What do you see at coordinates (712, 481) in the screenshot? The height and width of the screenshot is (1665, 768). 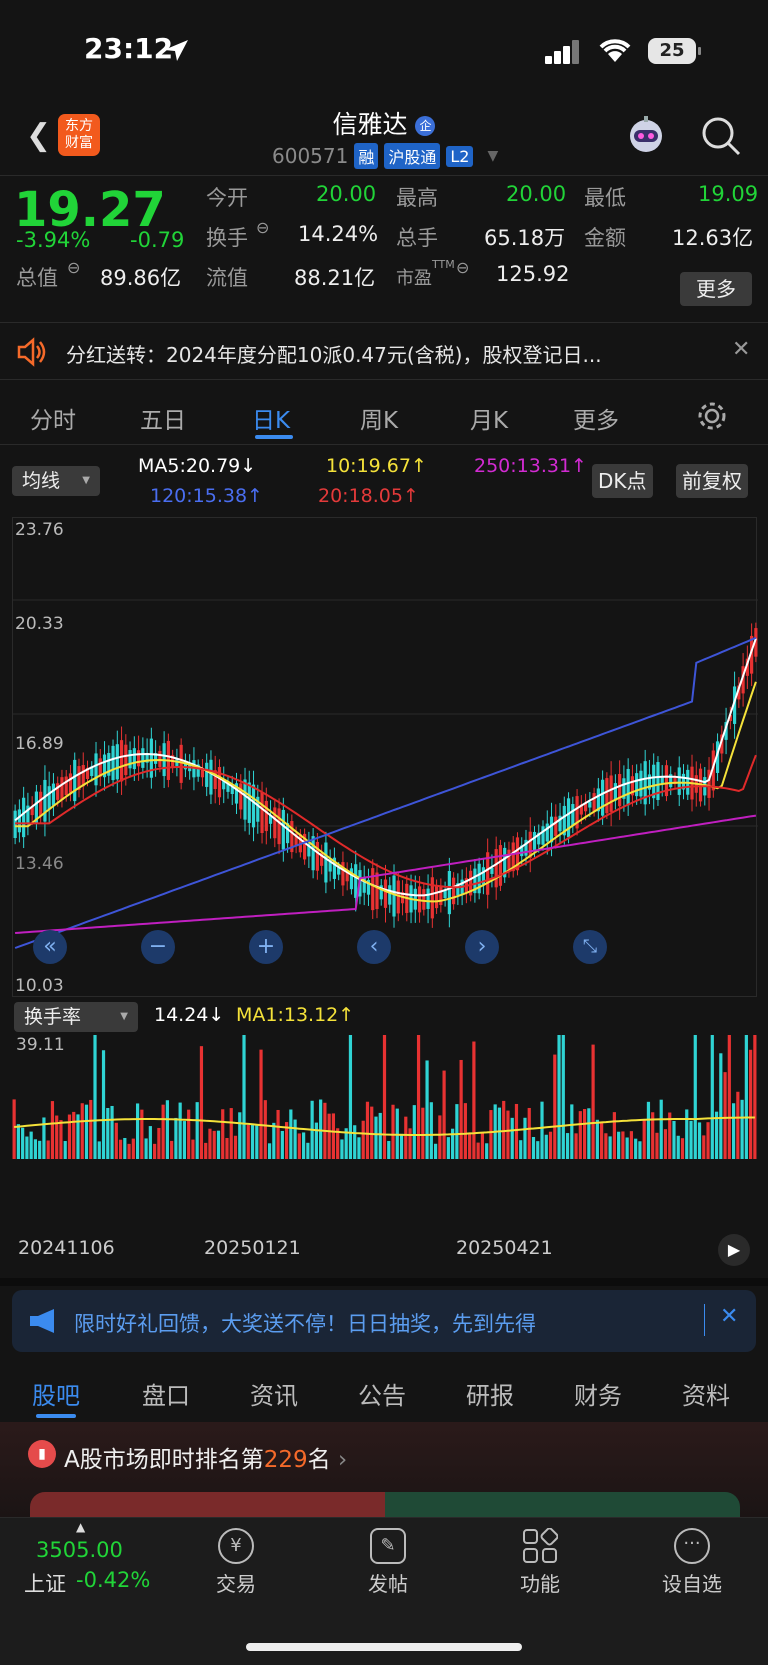 I see `adjust-button: 前复权` at bounding box center [712, 481].